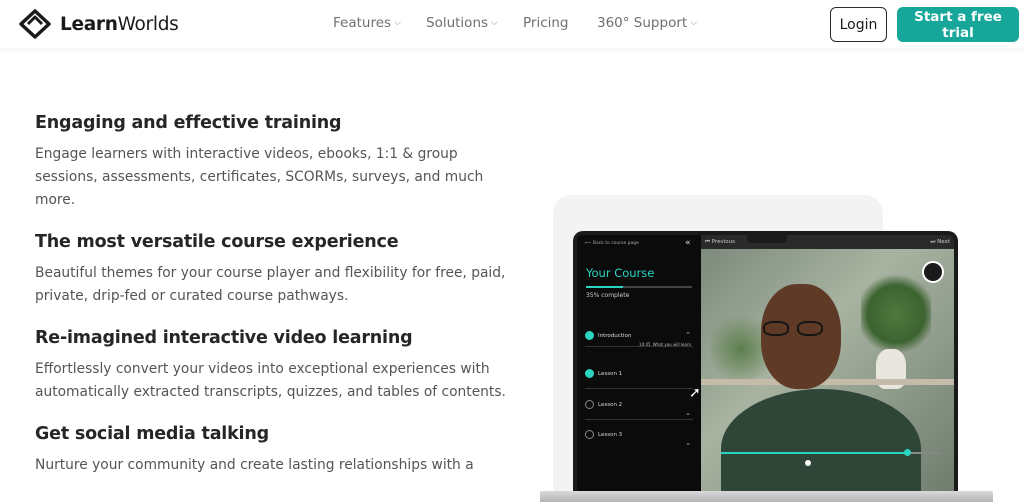  I want to click on previous-button: ⏮ Previous, so click(720, 242).